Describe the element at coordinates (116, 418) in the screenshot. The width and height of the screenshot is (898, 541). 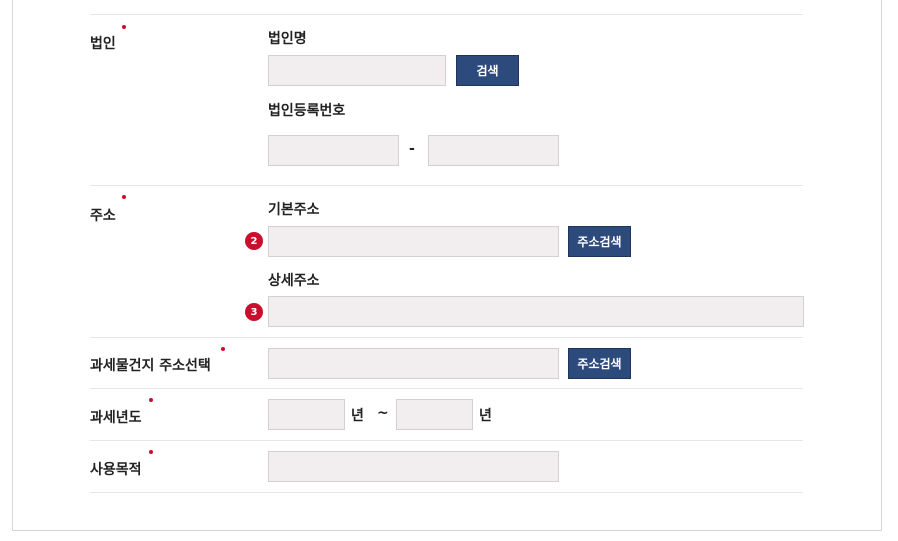
I see `tax-year-label: 과세년도` at that location.